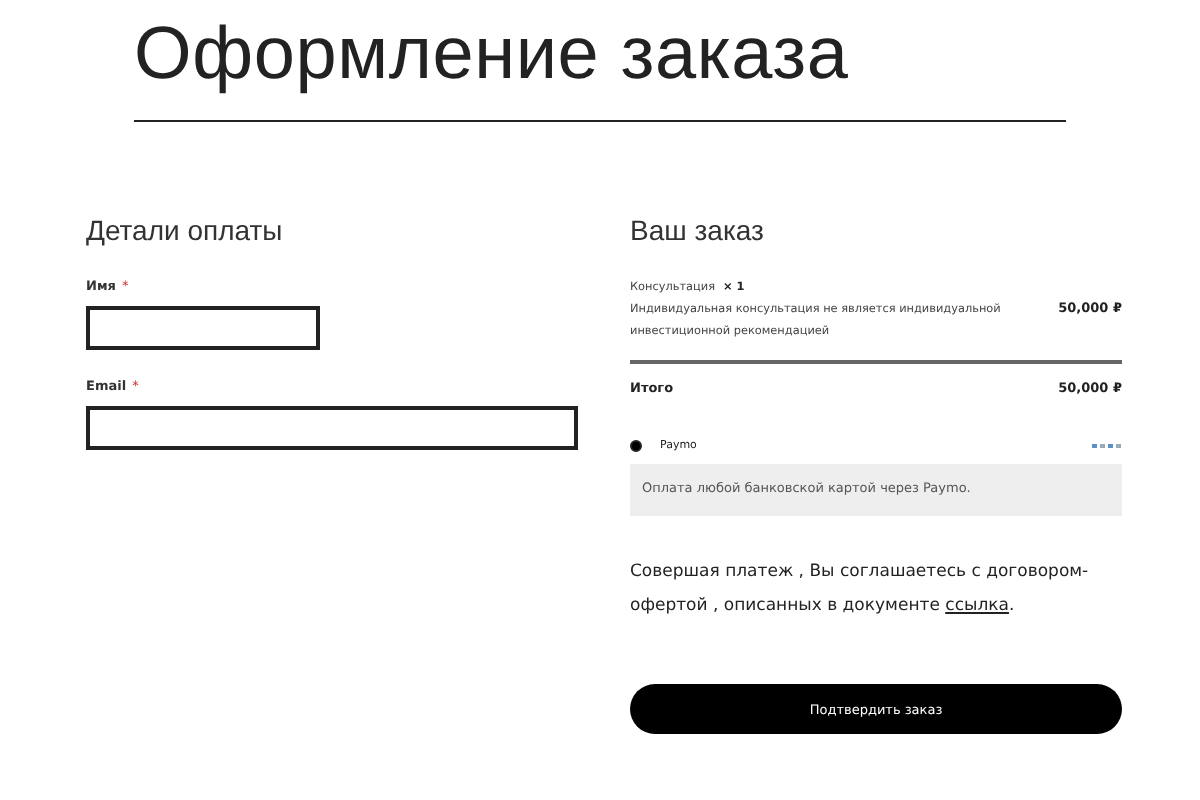  I want to click on section-heading: Ваш заказ, so click(698, 230).